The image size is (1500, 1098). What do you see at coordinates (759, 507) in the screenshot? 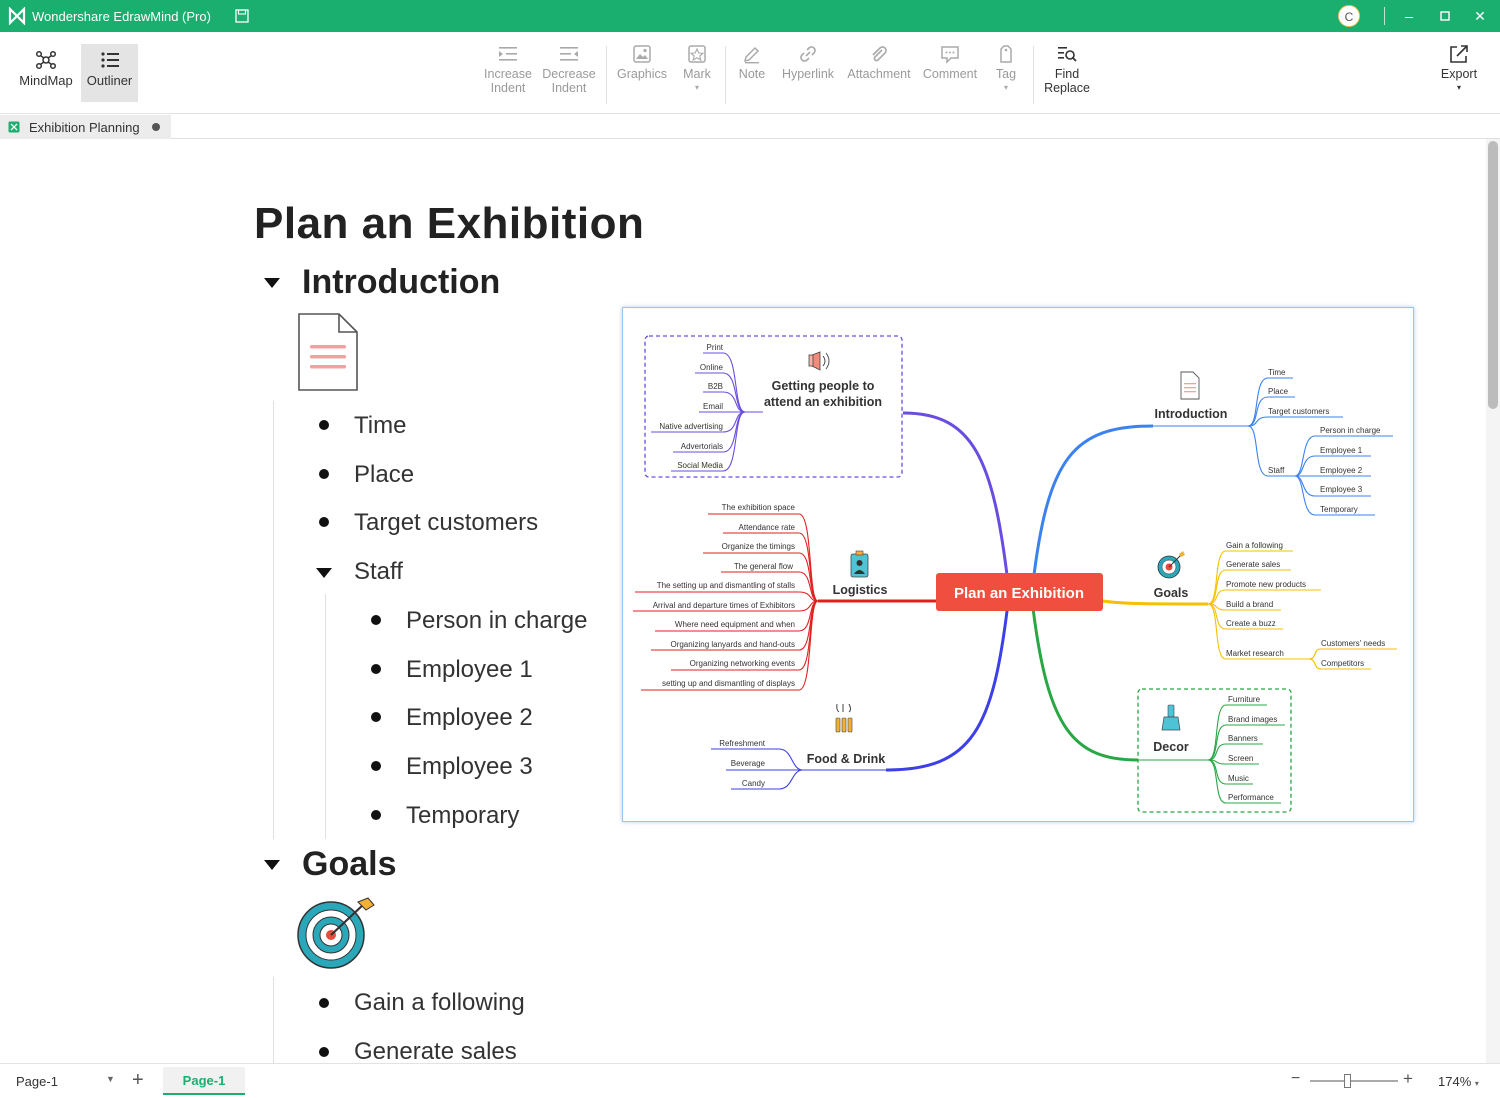
I see `mm-item-exhibition-space: The exhibition space` at bounding box center [759, 507].